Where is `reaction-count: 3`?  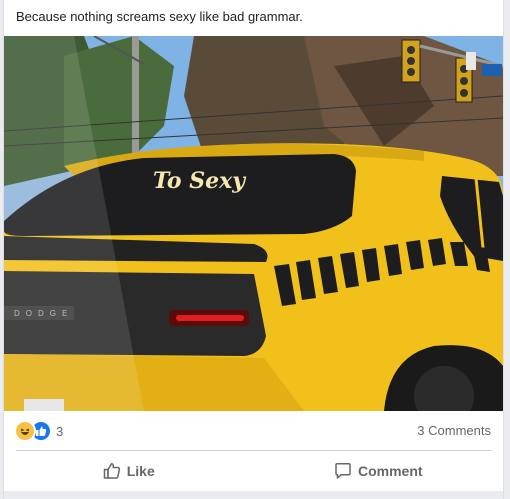
reaction-count: 3 is located at coordinates (60, 431).